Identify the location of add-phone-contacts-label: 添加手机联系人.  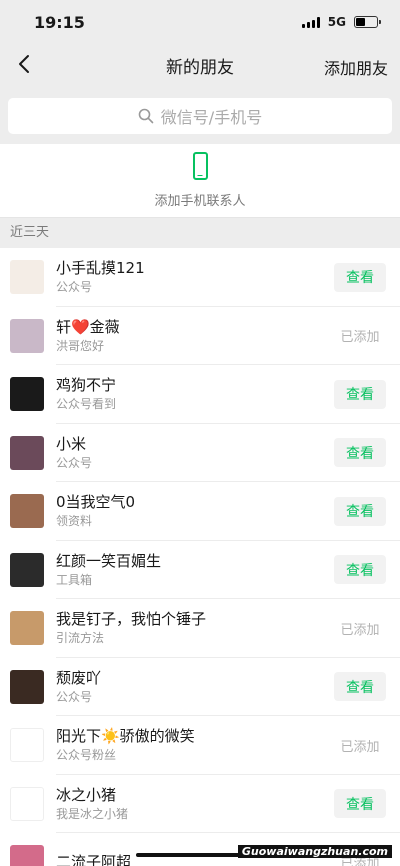
(200, 201).